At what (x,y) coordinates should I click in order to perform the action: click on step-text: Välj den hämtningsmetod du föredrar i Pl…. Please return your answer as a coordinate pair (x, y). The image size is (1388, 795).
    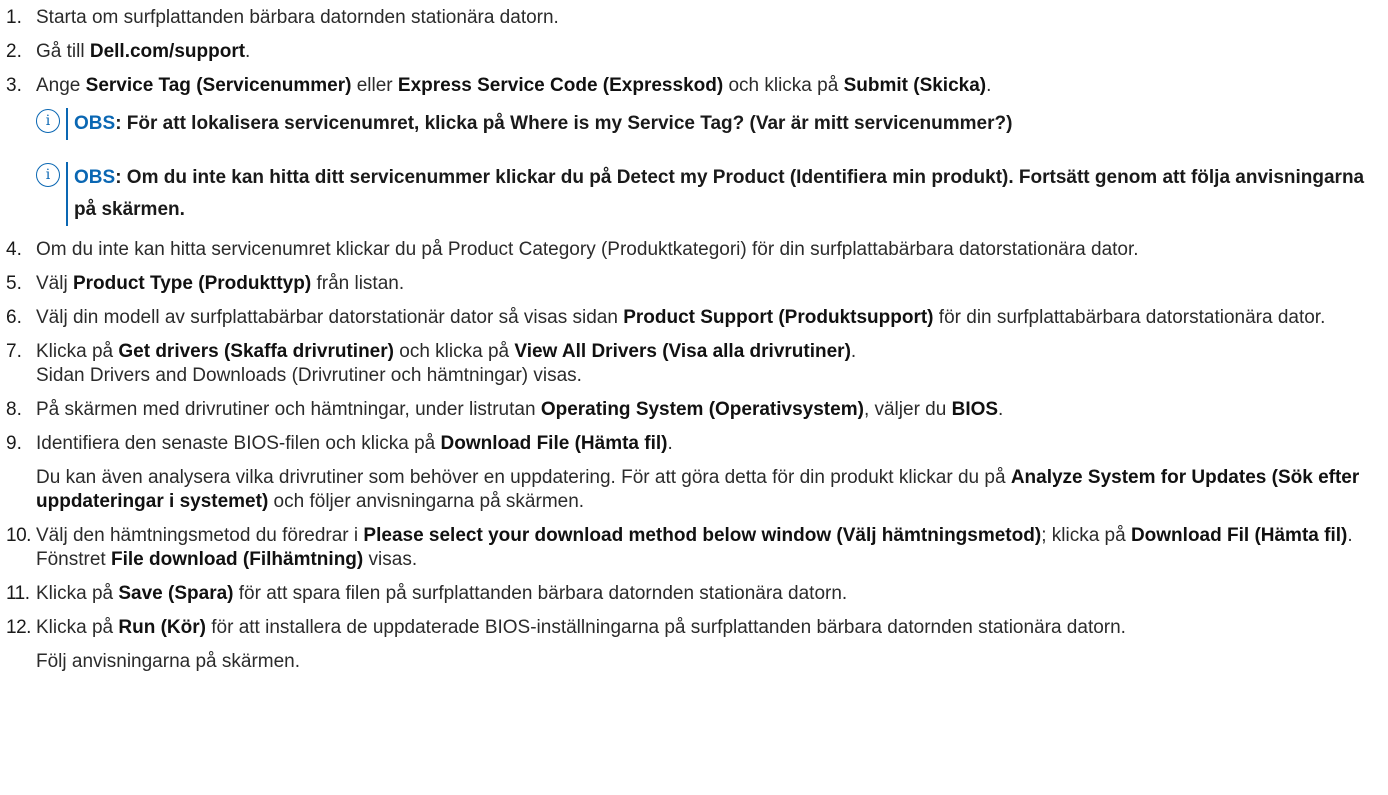
    Looking at the image, I should click on (702, 548).